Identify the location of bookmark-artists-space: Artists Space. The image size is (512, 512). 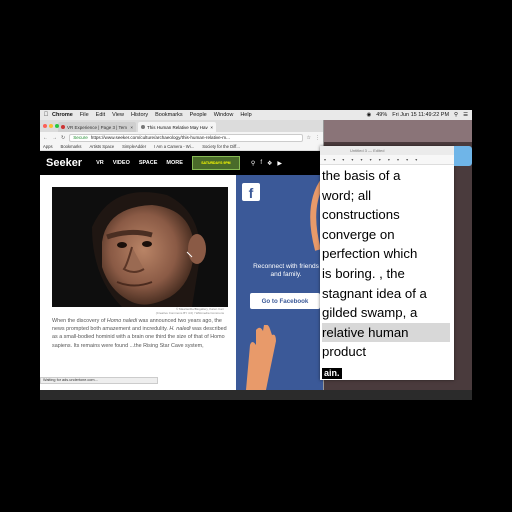
(102, 146).